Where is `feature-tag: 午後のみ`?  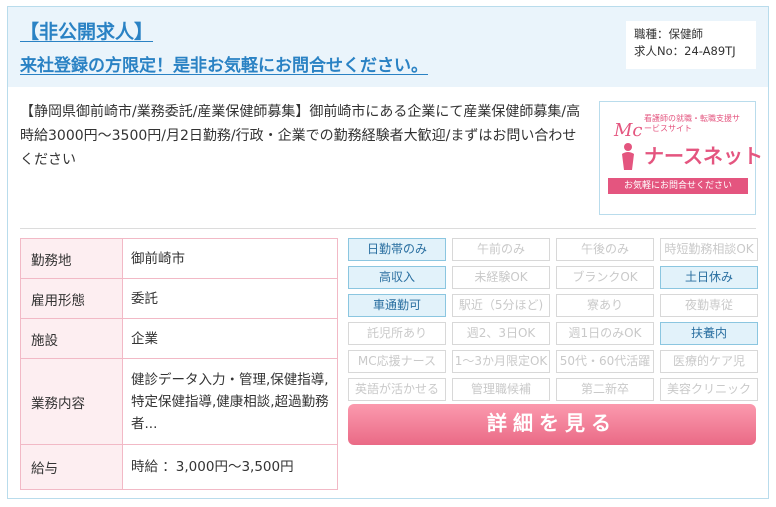 feature-tag: 午後のみ is located at coordinates (605, 249).